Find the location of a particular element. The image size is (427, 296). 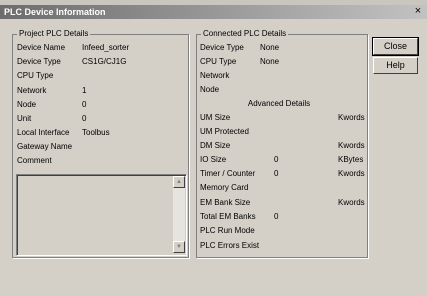

conn-cpu-type-label: CPU Type is located at coordinates (218, 61).